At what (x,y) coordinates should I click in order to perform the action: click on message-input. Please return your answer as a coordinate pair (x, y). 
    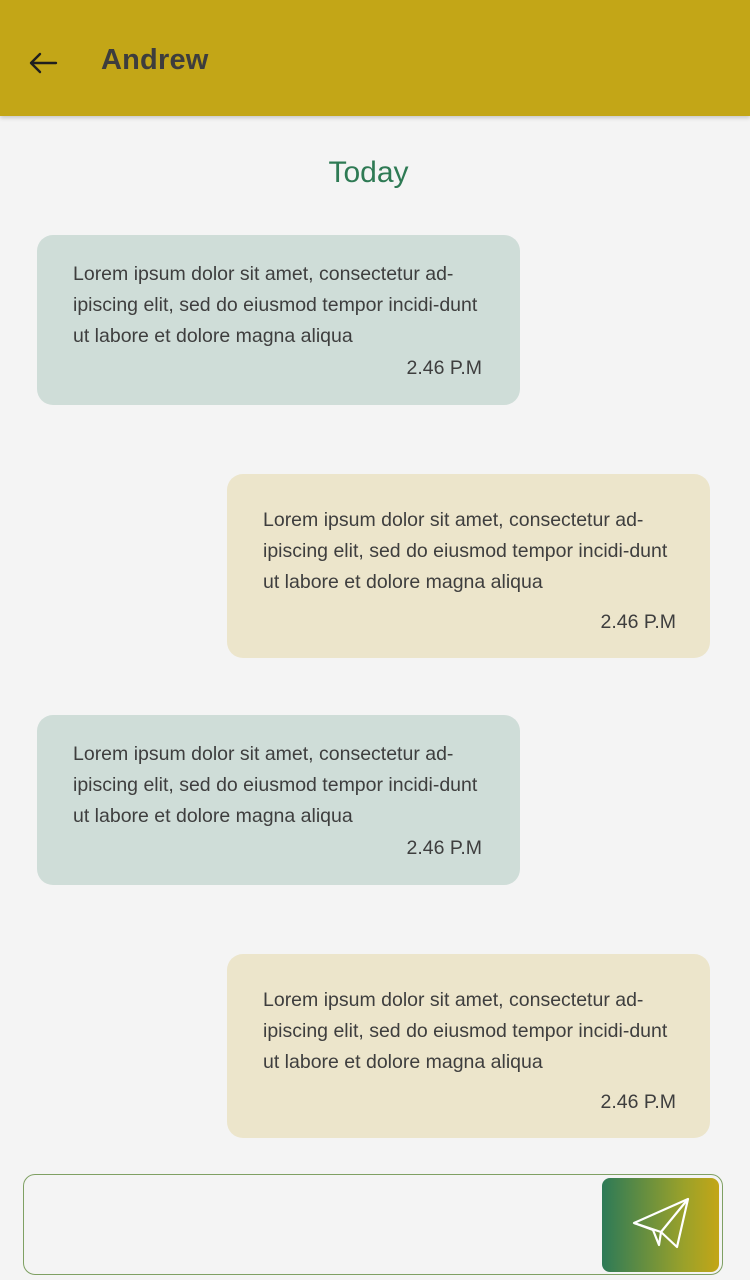
    Looking at the image, I should click on (320, 1225).